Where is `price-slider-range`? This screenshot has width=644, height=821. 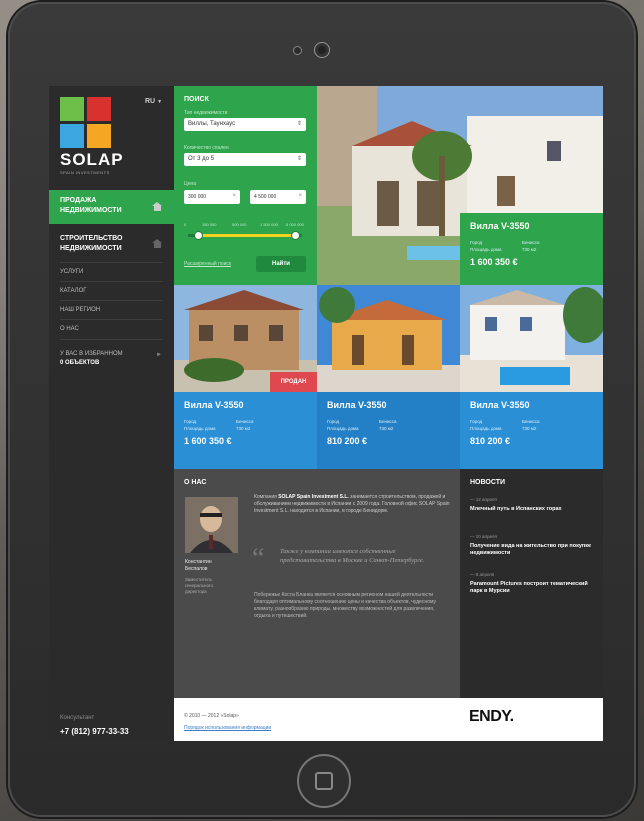
price-slider-range is located at coordinates (246, 235).